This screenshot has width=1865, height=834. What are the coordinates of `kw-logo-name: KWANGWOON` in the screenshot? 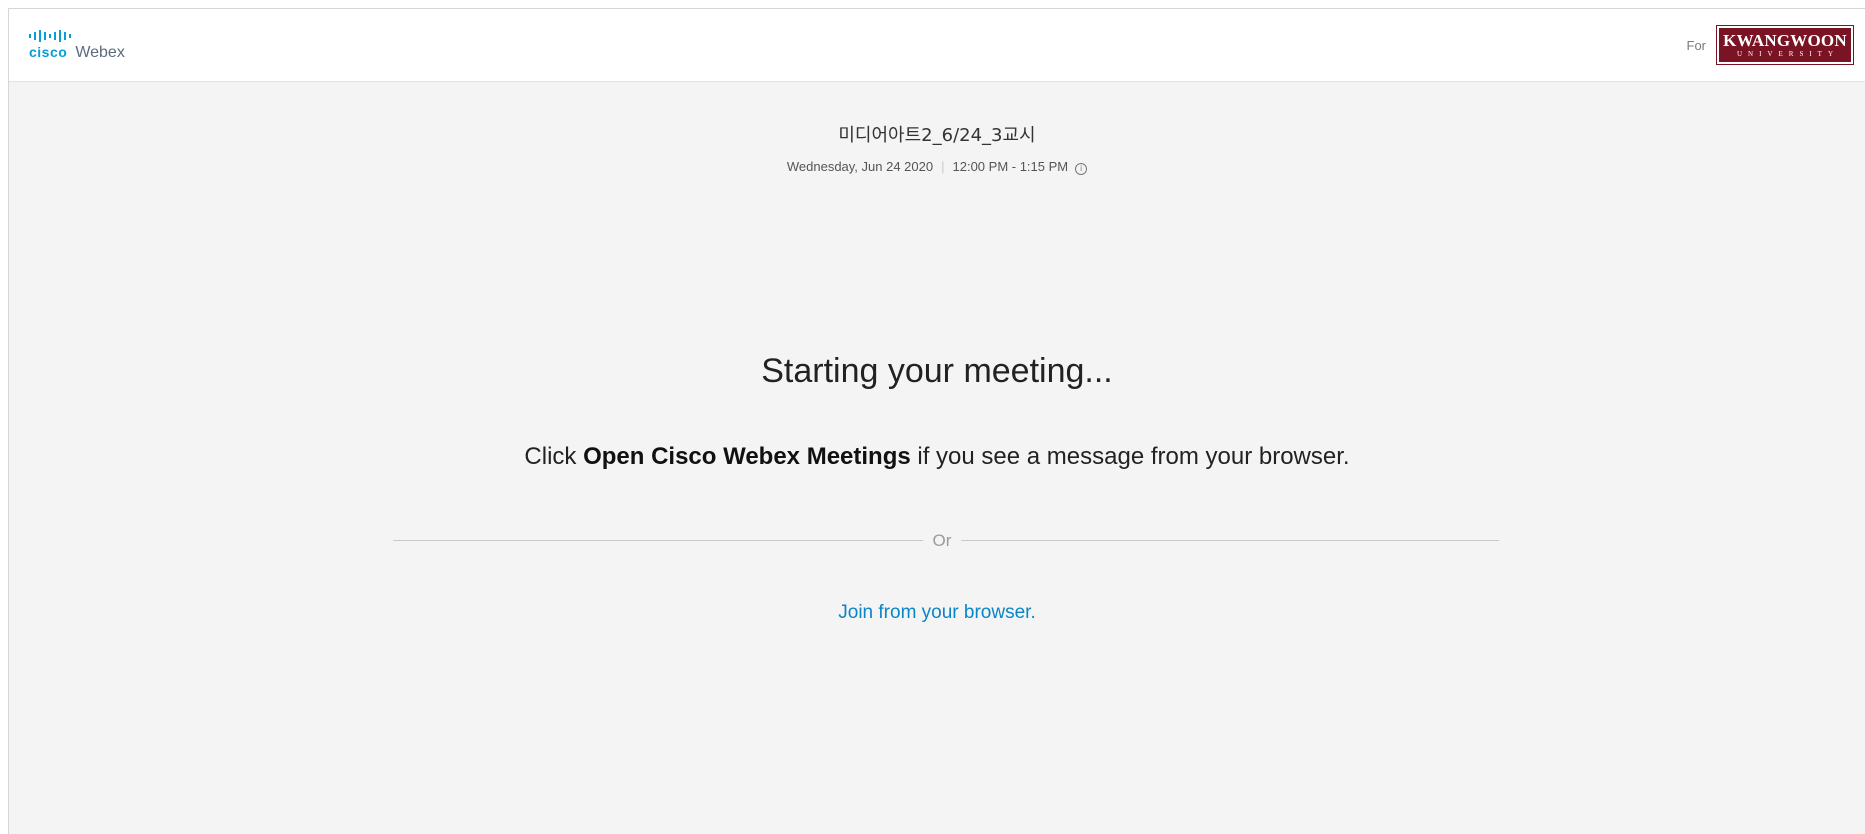 It's located at (1785, 40).